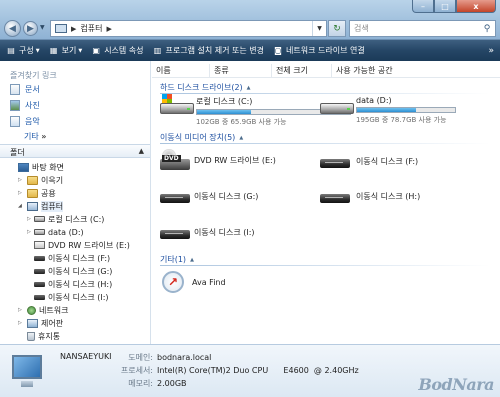 The image size is (500, 397). I want to click on tree-item-network: 네트워크, so click(47, 310).